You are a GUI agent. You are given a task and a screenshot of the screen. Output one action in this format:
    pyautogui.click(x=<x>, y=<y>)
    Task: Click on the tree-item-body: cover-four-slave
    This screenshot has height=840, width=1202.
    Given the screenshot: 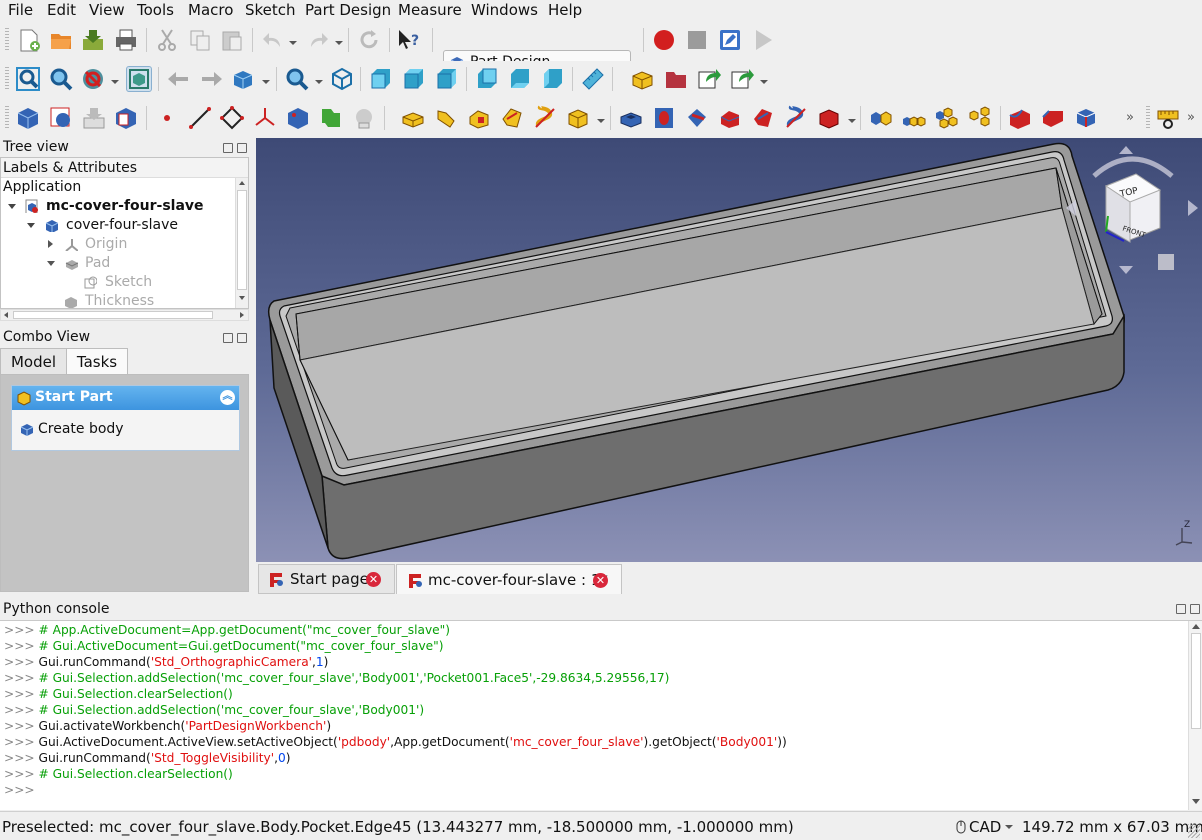 What is the action you would take?
    pyautogui.click(x=129, y=225)
    